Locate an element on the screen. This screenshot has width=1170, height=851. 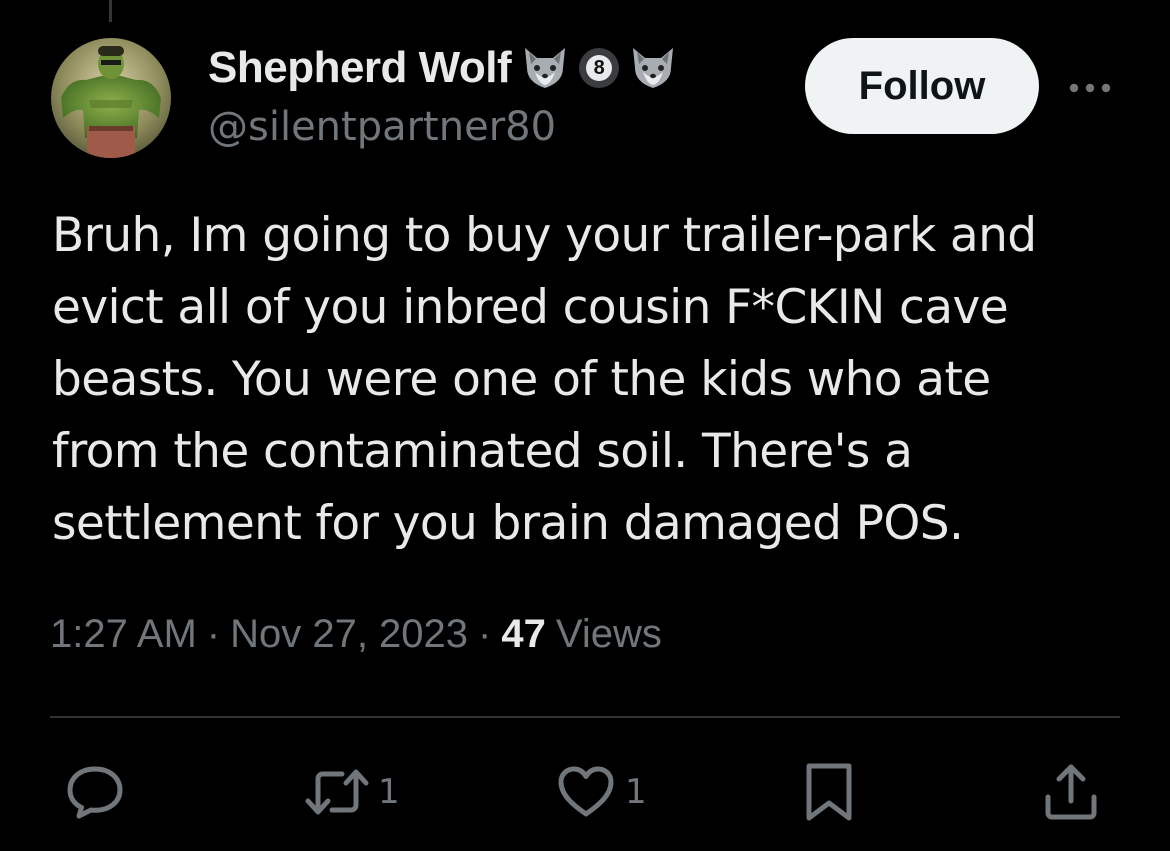
bookmark-icon is located at coordinates (829, 792).